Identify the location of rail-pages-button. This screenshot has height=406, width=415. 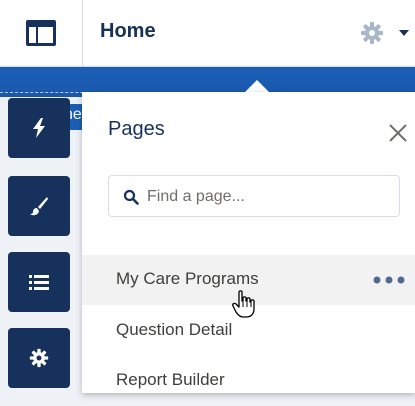
(39, 282).